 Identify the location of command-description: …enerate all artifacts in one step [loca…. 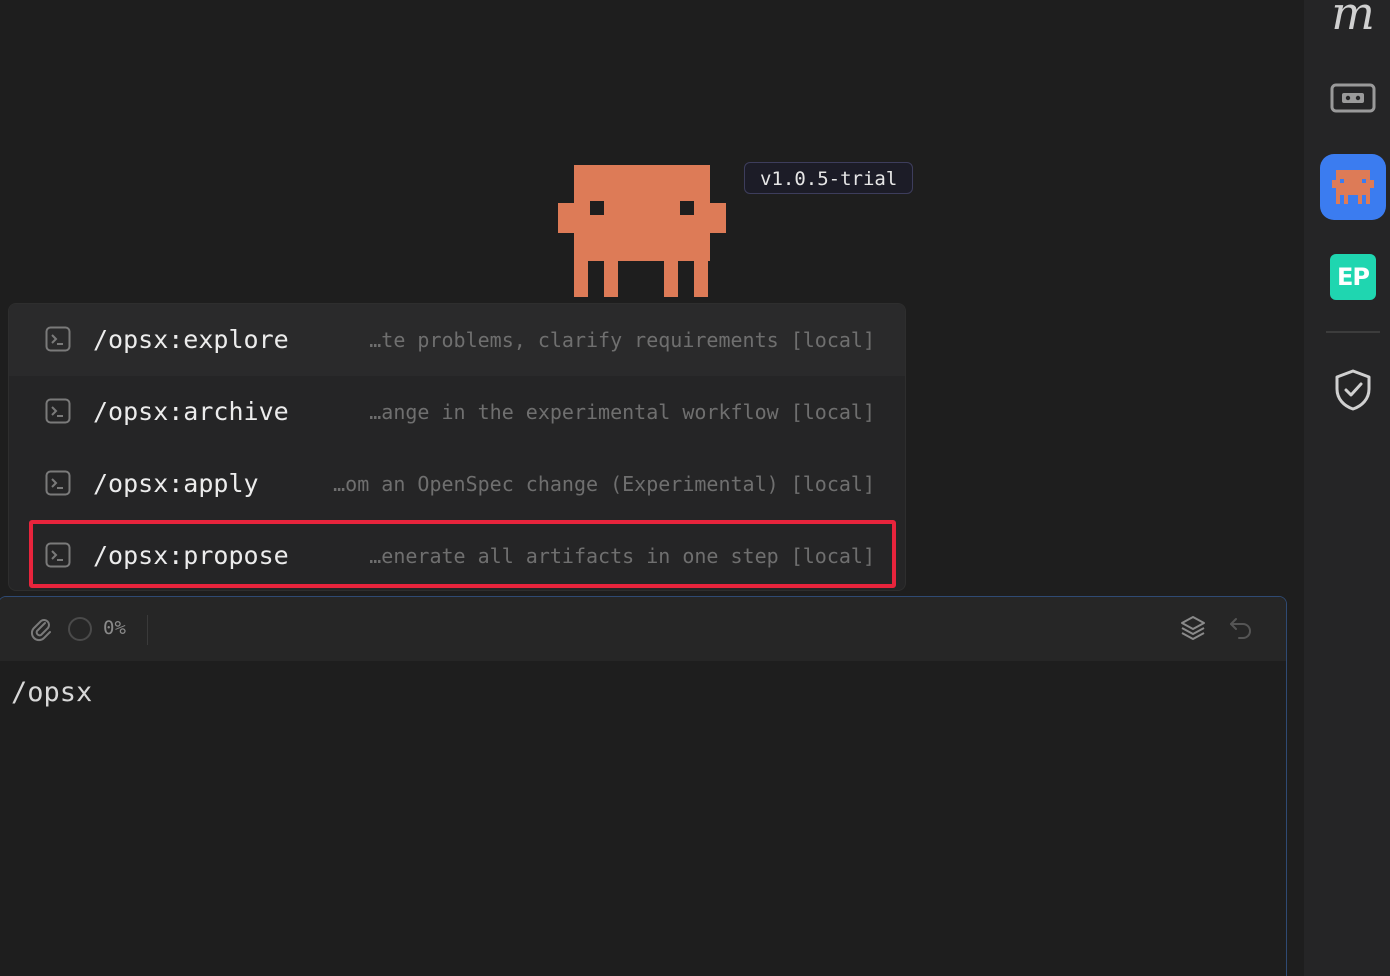
(622, 556).